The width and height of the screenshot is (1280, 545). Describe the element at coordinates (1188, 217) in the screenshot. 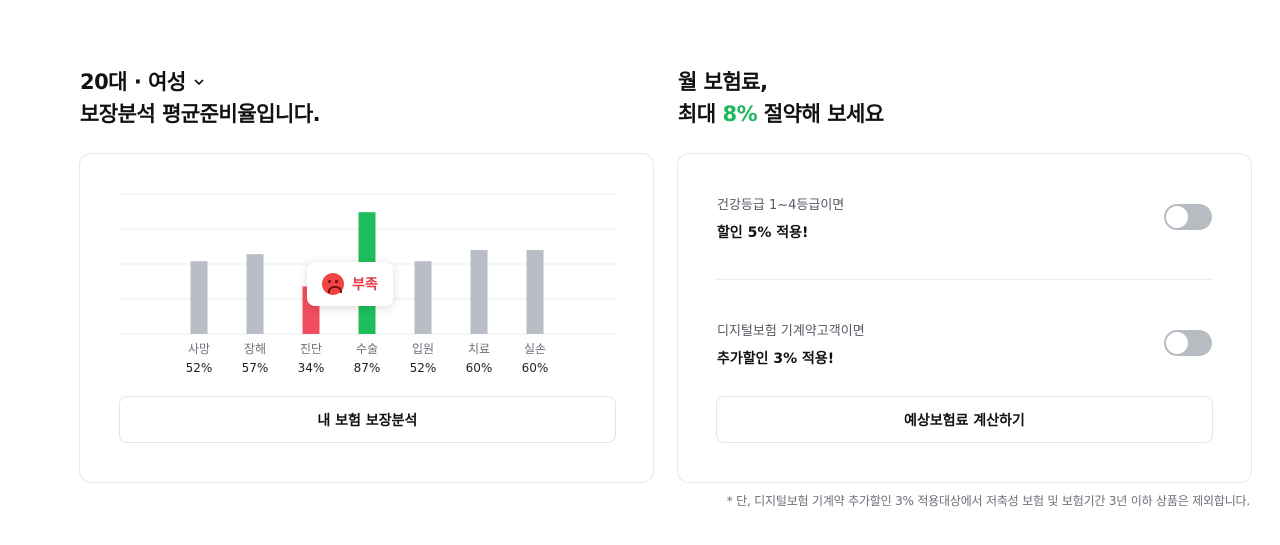

I see `health-grade-toggle` at that location.